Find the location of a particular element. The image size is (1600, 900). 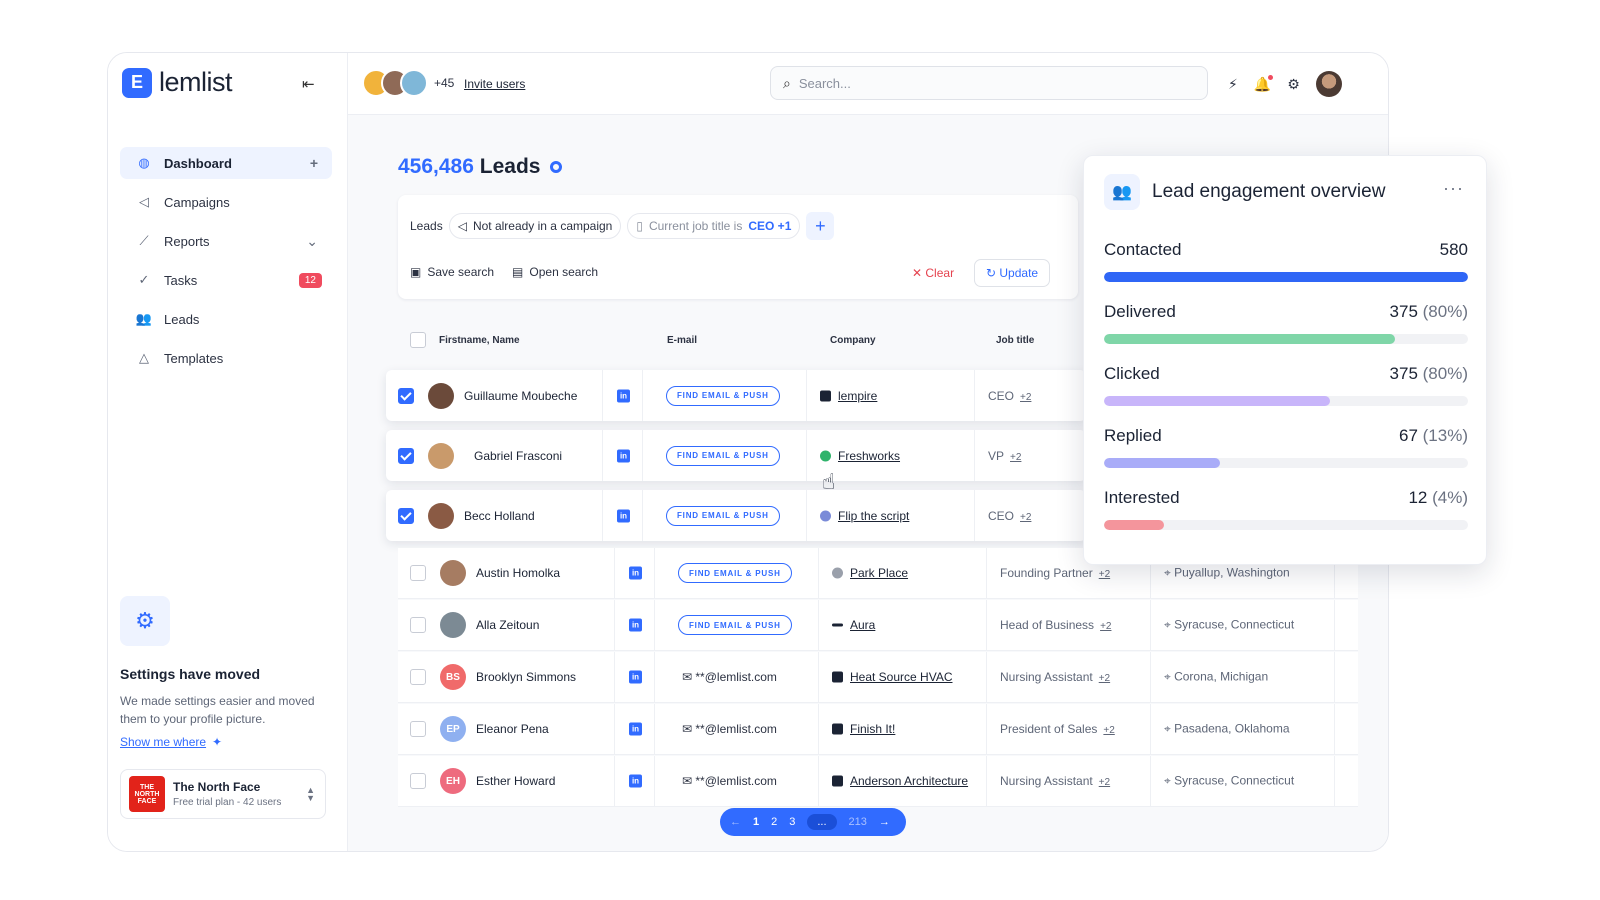

sidebar-item-leads: 👥 Leads is located at coordinates (226, 319).